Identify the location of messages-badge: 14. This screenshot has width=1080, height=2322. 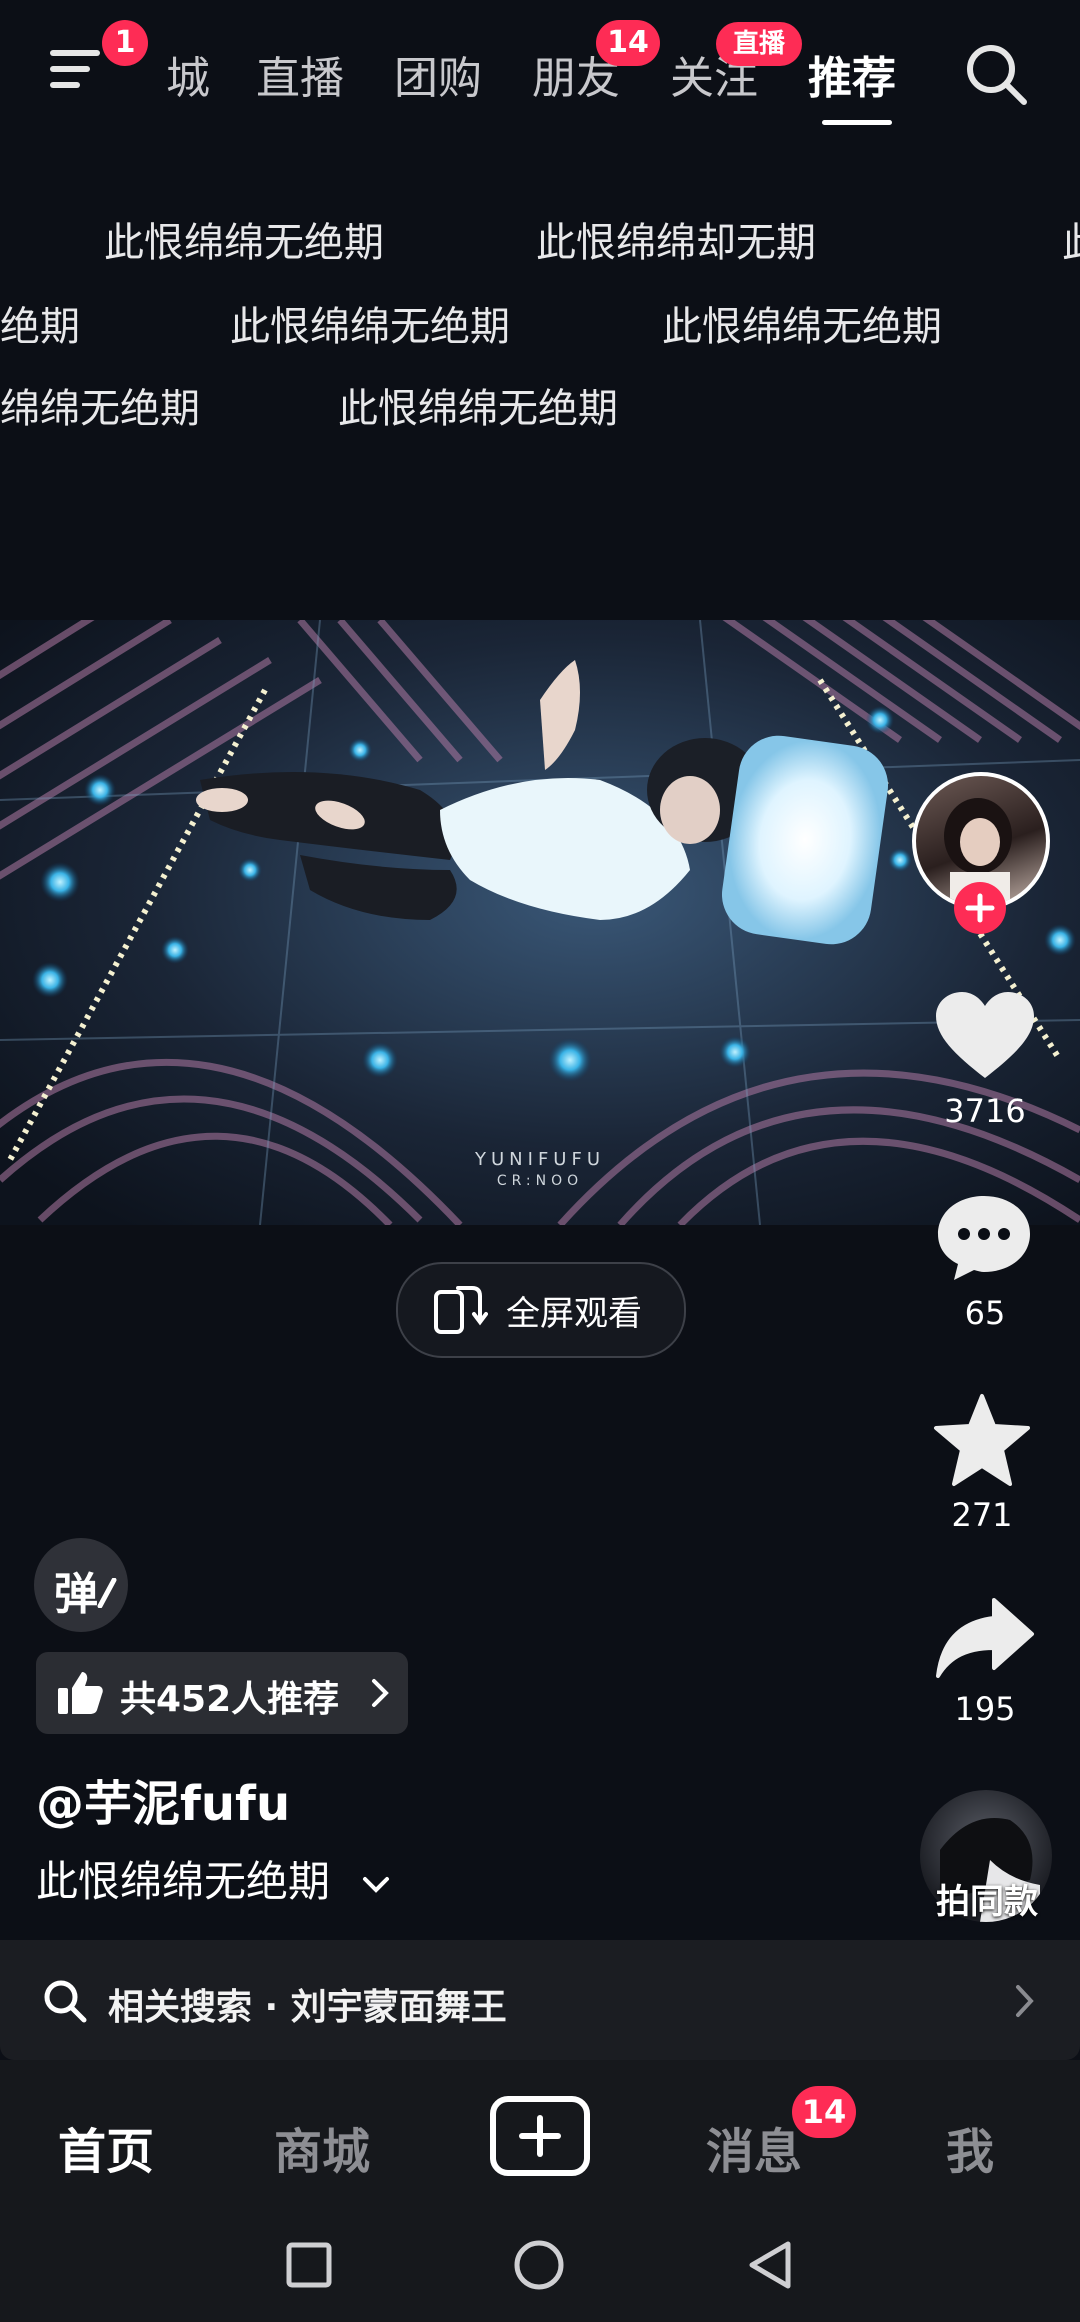
(824, 2112).